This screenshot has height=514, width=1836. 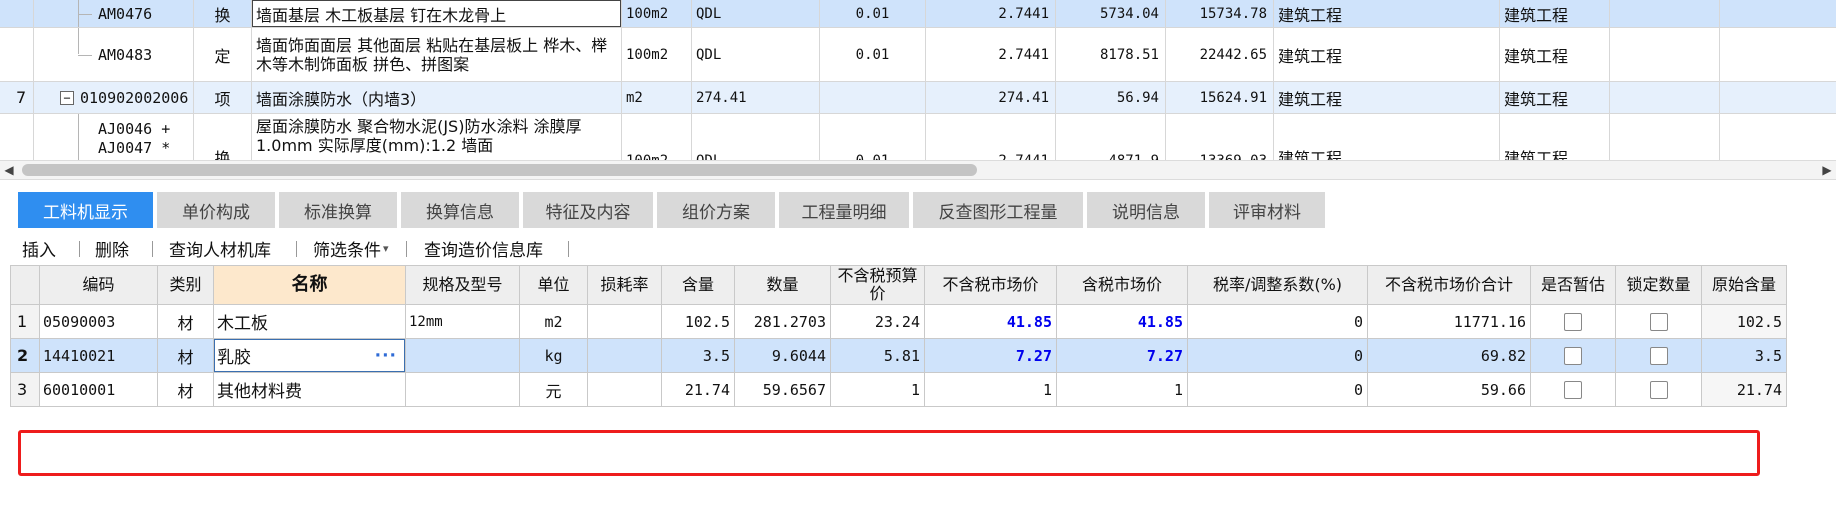 I want to click on quantity-cell: 9.6044, so click(x=783, y=356).